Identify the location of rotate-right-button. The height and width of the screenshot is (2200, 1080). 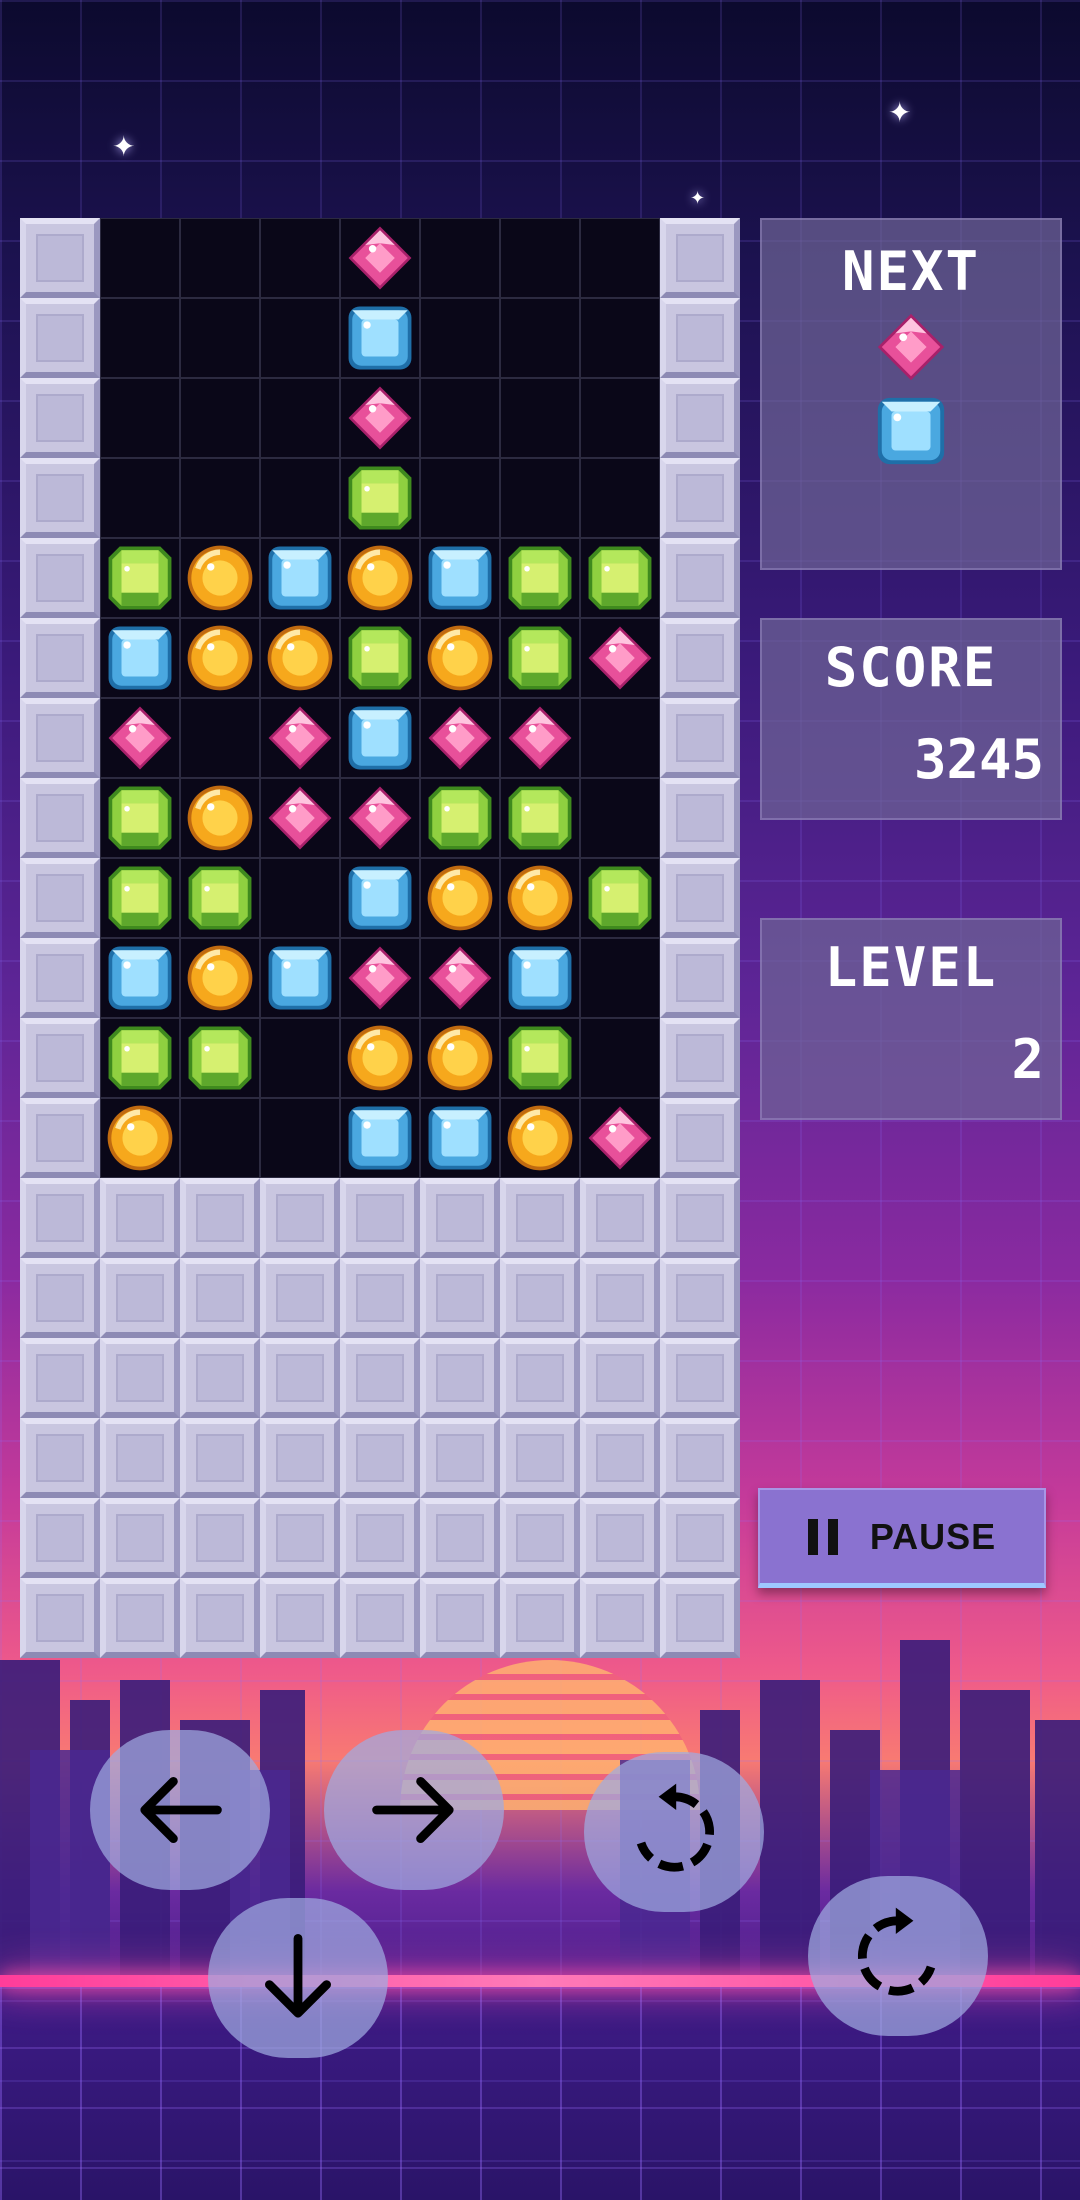
(898, 1956).